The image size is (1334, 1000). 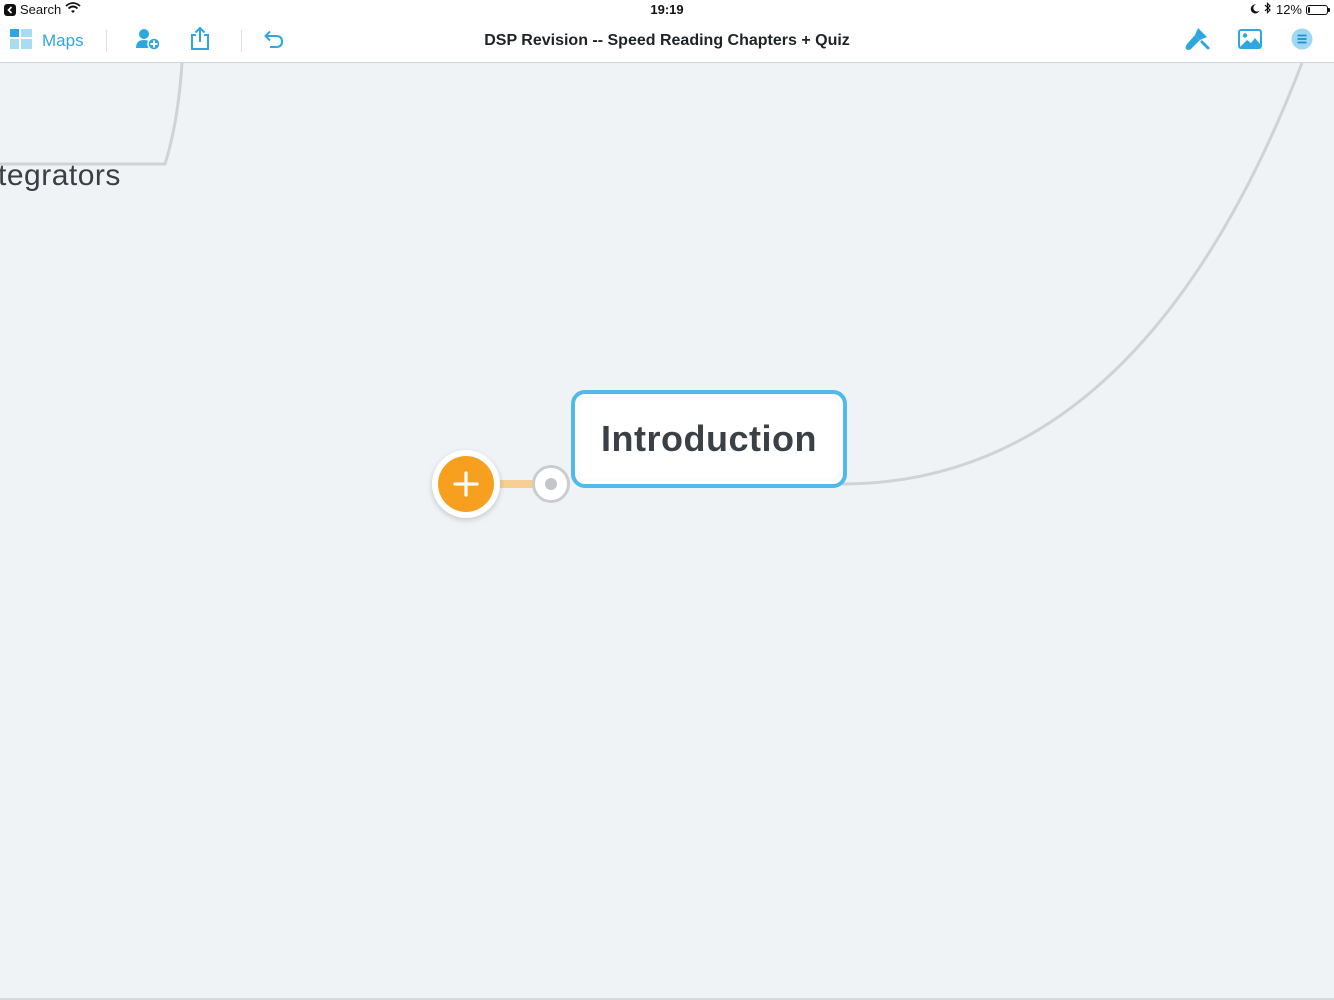 I want to click on share-button, so click(x=200, y=41).